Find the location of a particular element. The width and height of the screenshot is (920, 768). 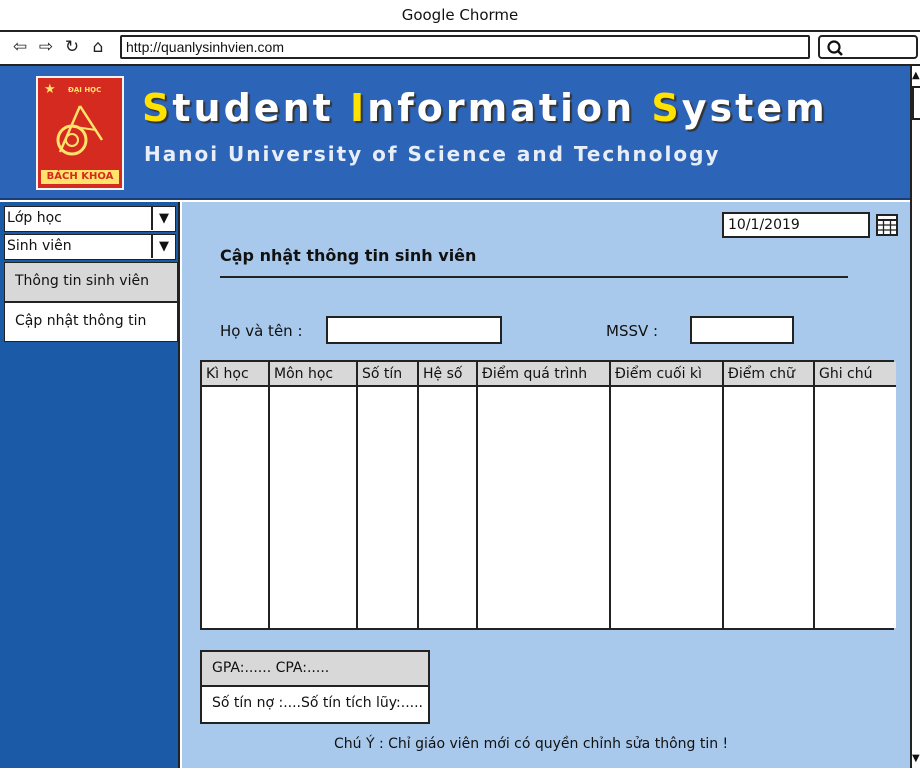

student-dropdown: Sinh viên ▼ is located at coordinates (90, 247).